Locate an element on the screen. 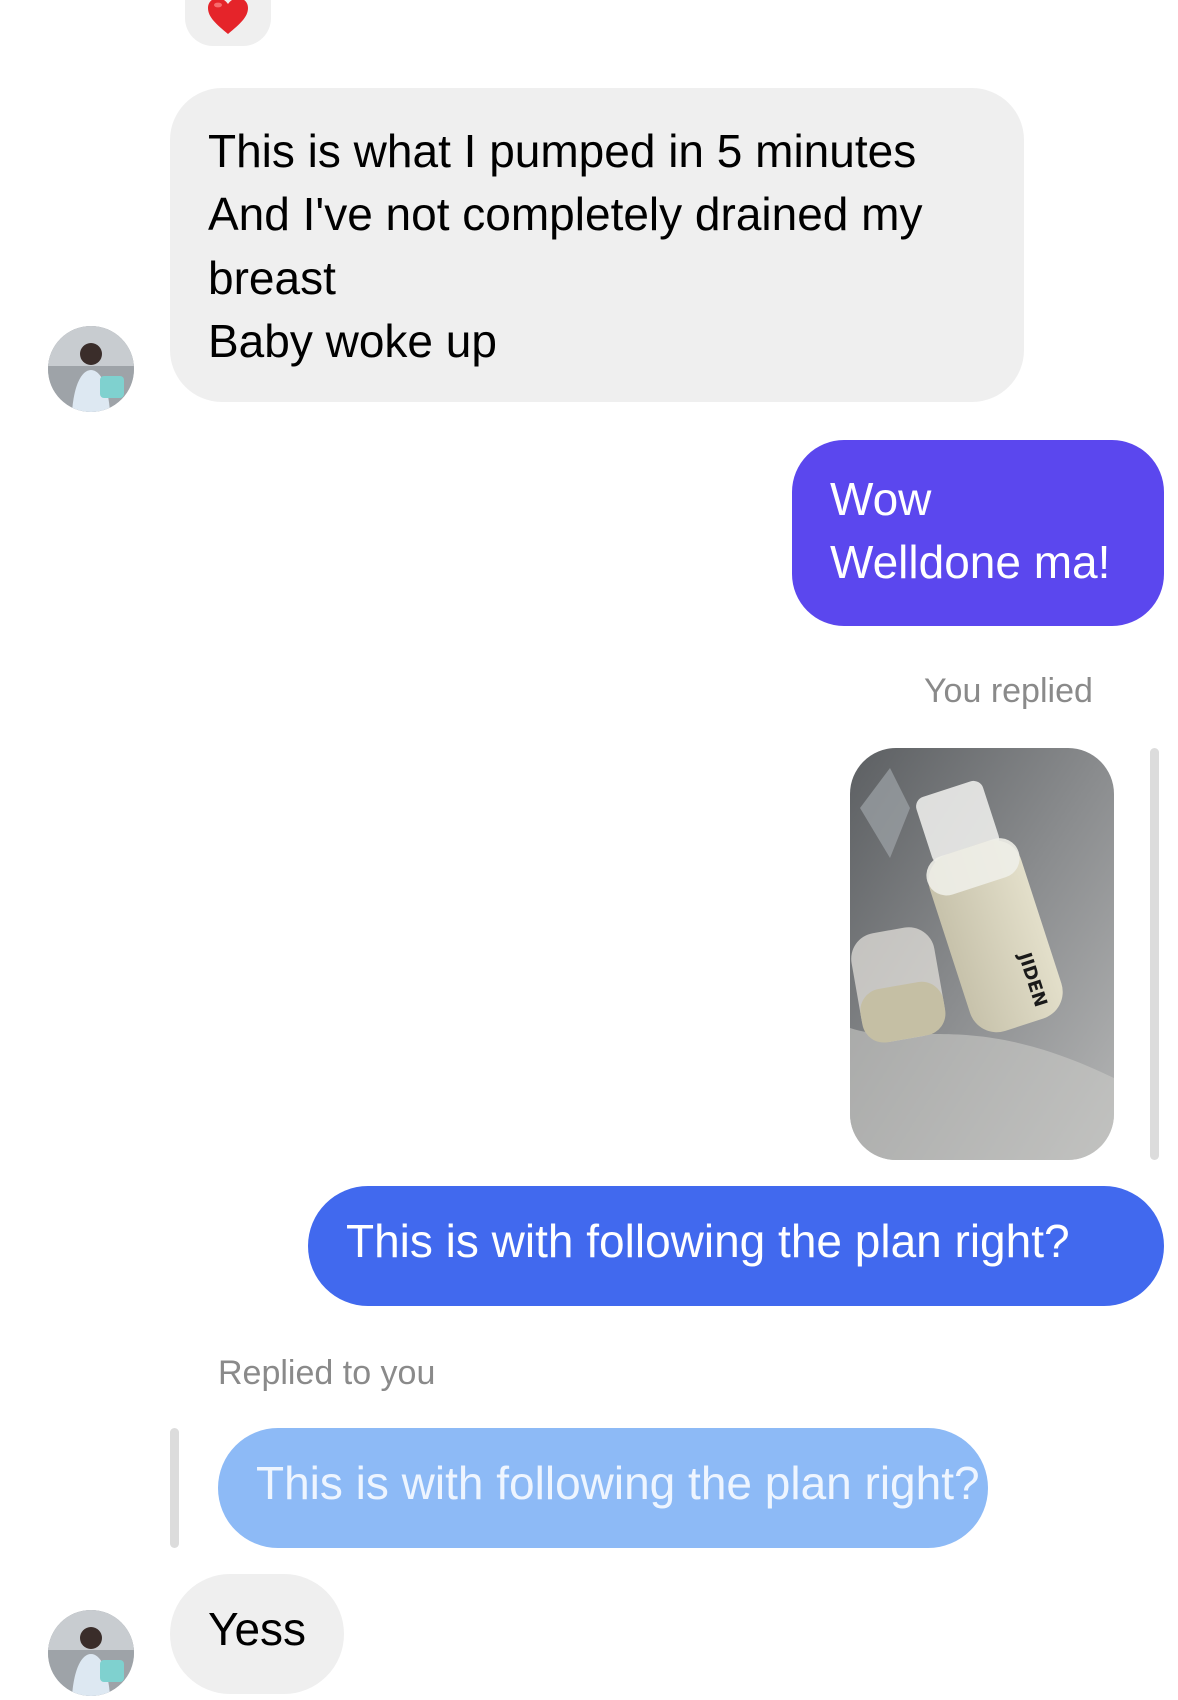 This screenshot has height=1700, width=1178. quoted-text: This is with following the plan right? is located at coordinates (618, 1483).